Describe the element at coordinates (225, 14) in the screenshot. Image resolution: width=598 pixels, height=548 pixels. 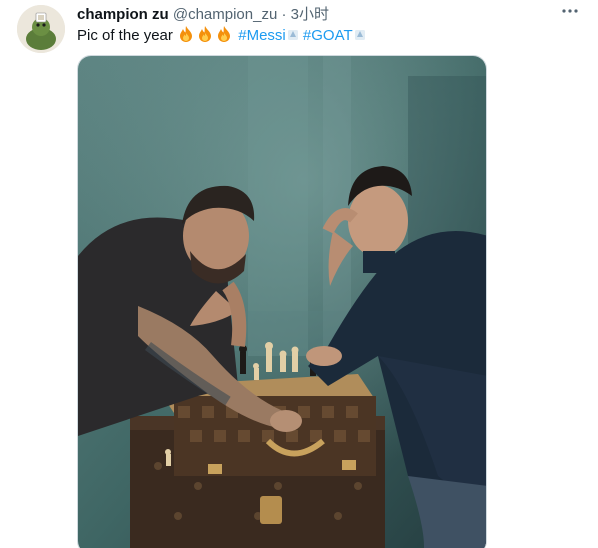
I see `user-handle: @champion_zu` at that location.